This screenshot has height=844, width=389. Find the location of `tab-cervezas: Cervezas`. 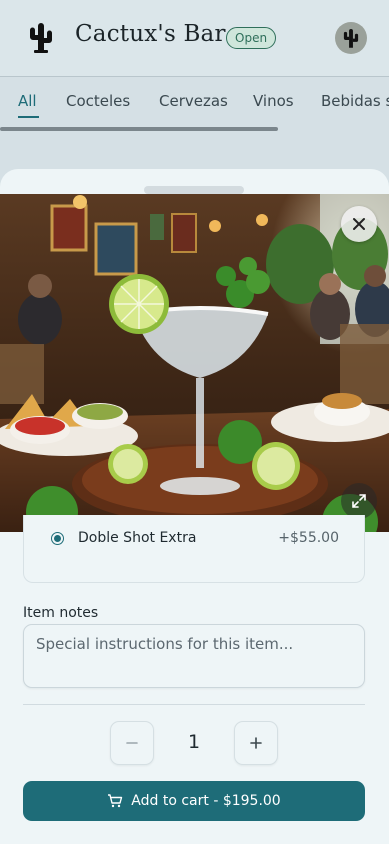

tab-cervezas: Cervezas is located at coordinates (193, 101).